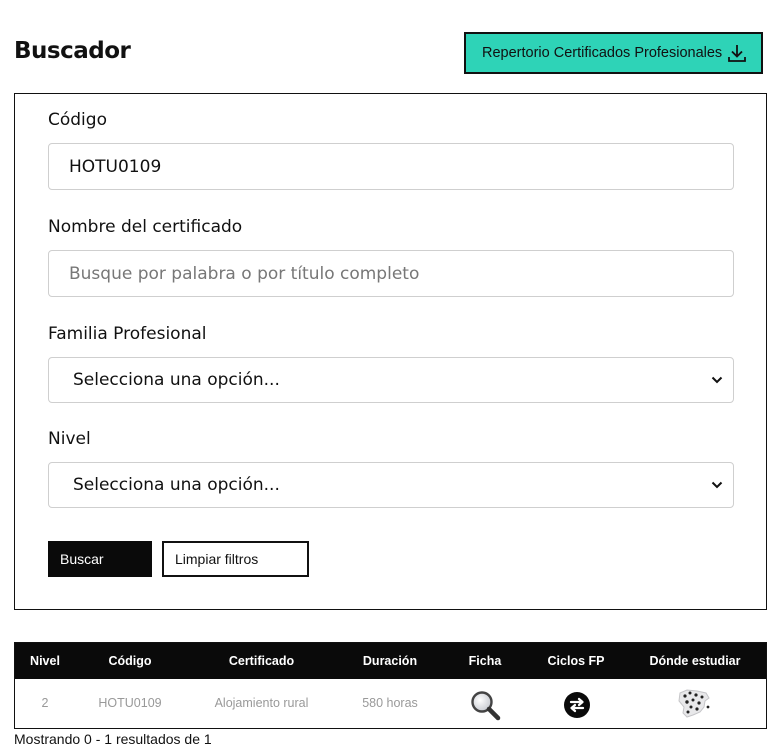 Image resolution: width=774 pixels, height=751 pixels. I want to click on swap-arrows-icon, so click(577, 705).